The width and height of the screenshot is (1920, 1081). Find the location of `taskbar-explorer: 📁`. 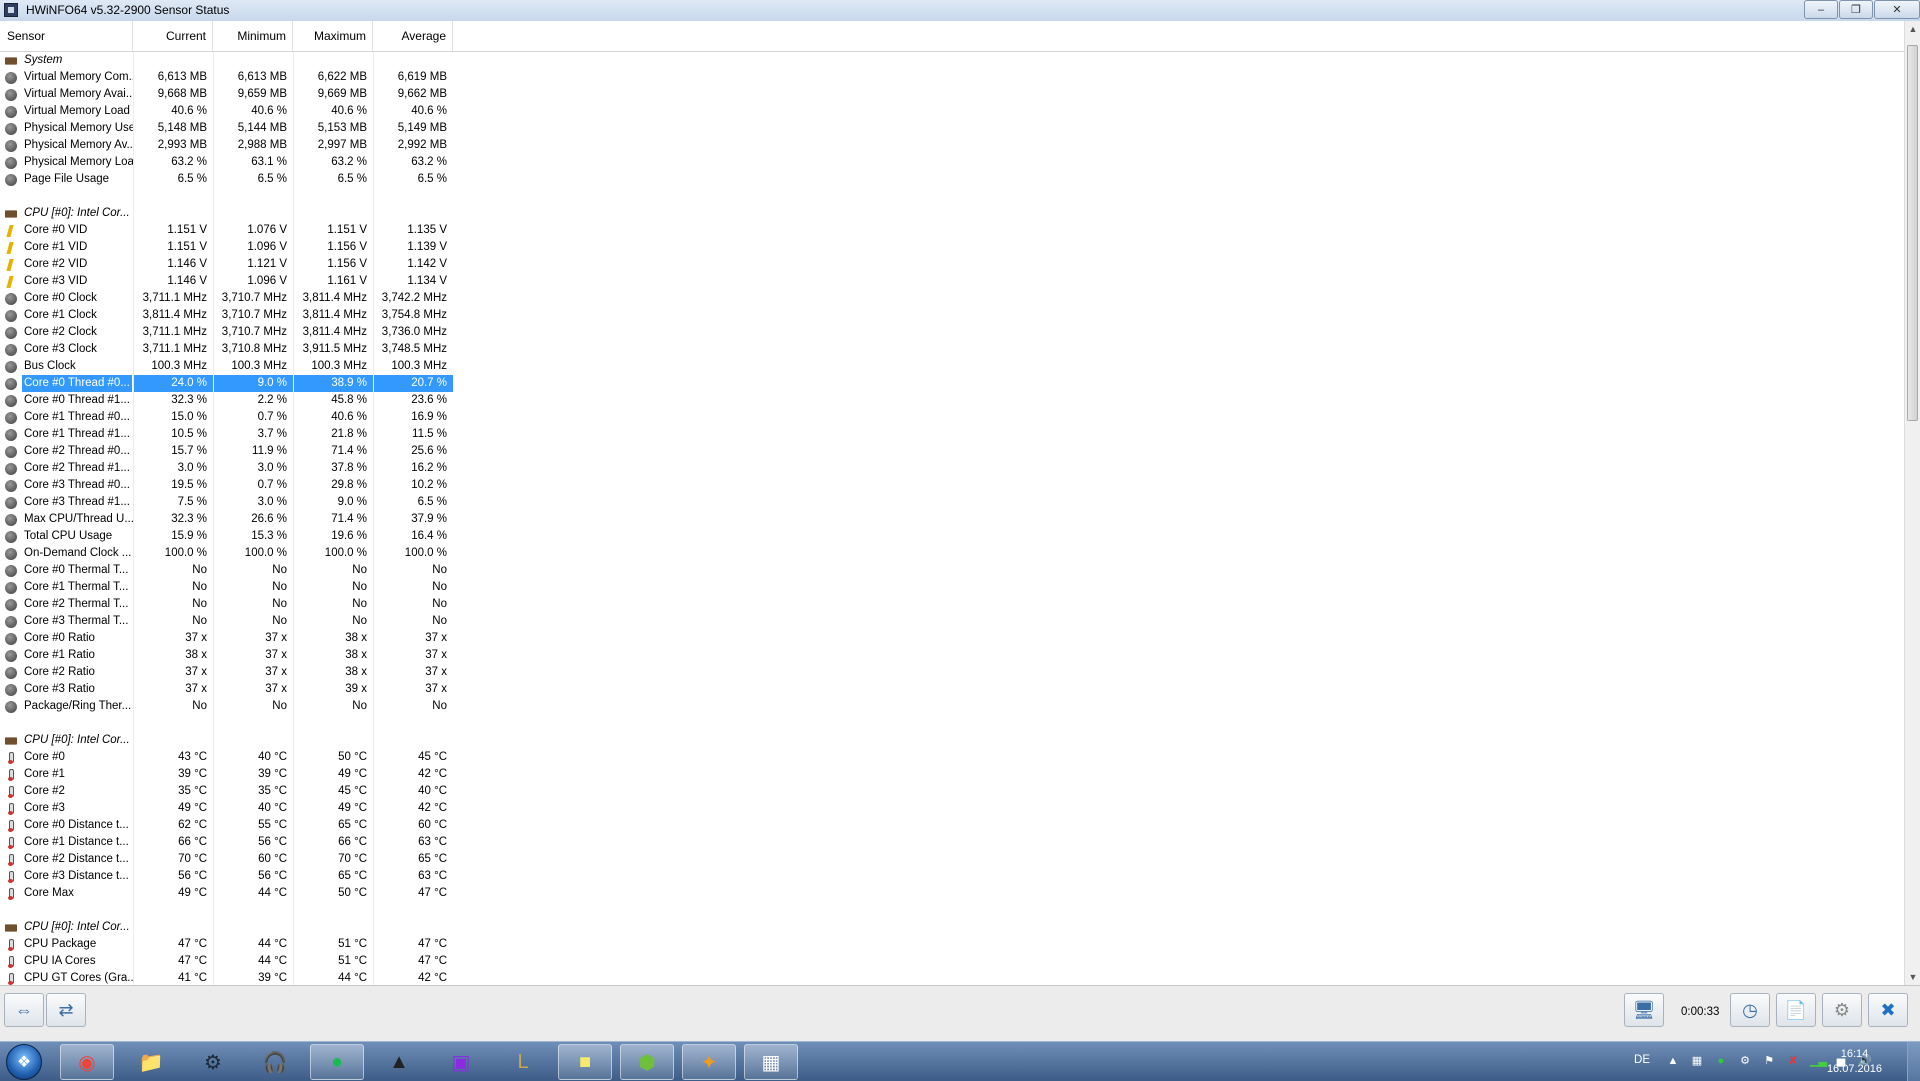

taskbar-explorer: 📁 is located at coordinates (151, 1062).